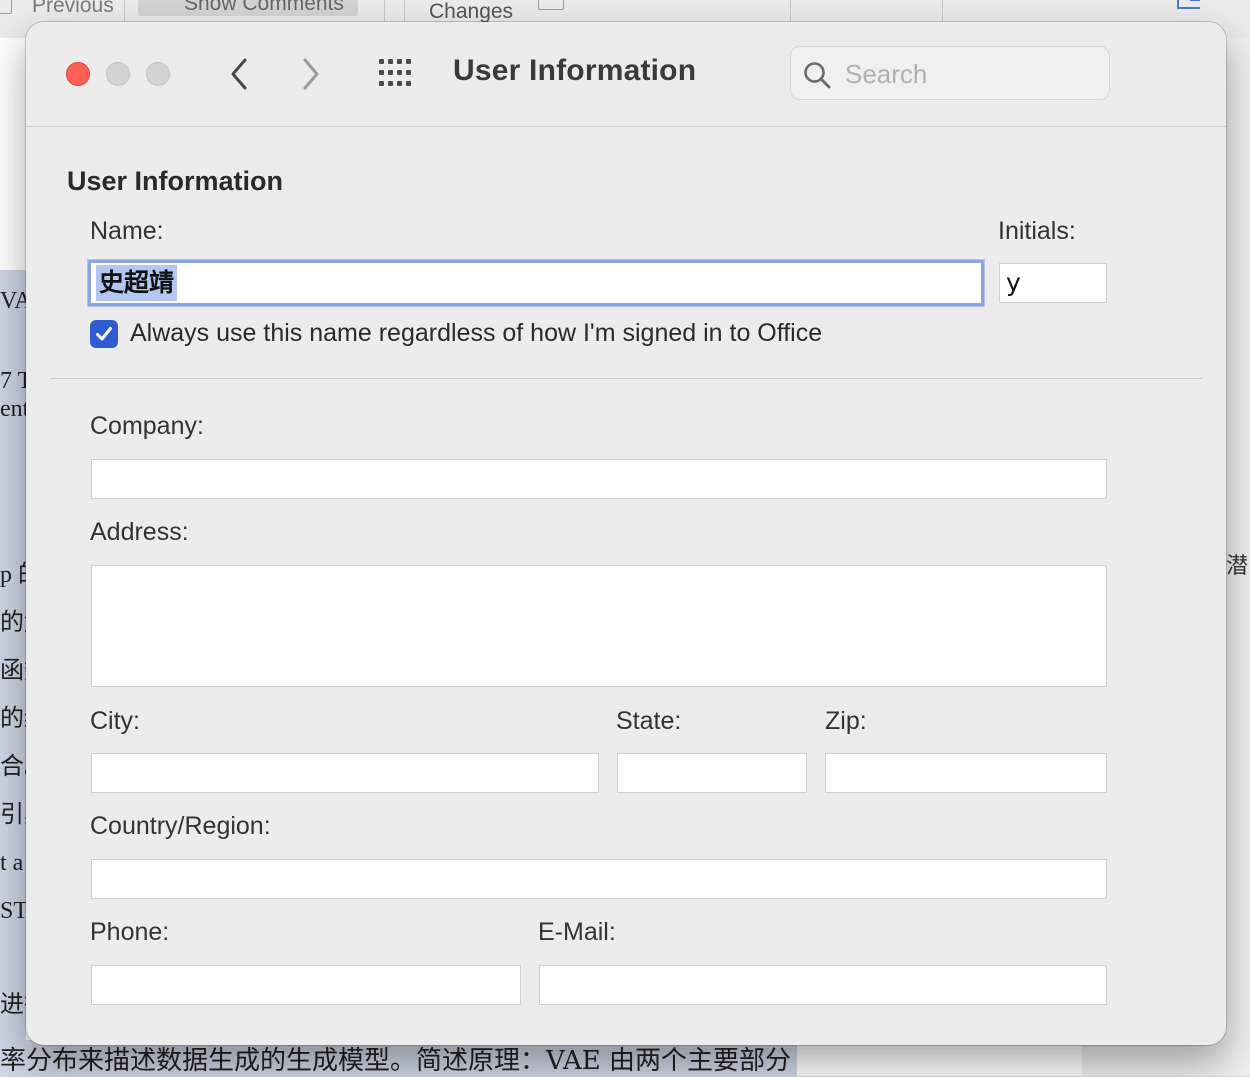  What do you see at coordinates (78, 74) in the screenshot?
I see `close-button` at bounding box center [78, 74].